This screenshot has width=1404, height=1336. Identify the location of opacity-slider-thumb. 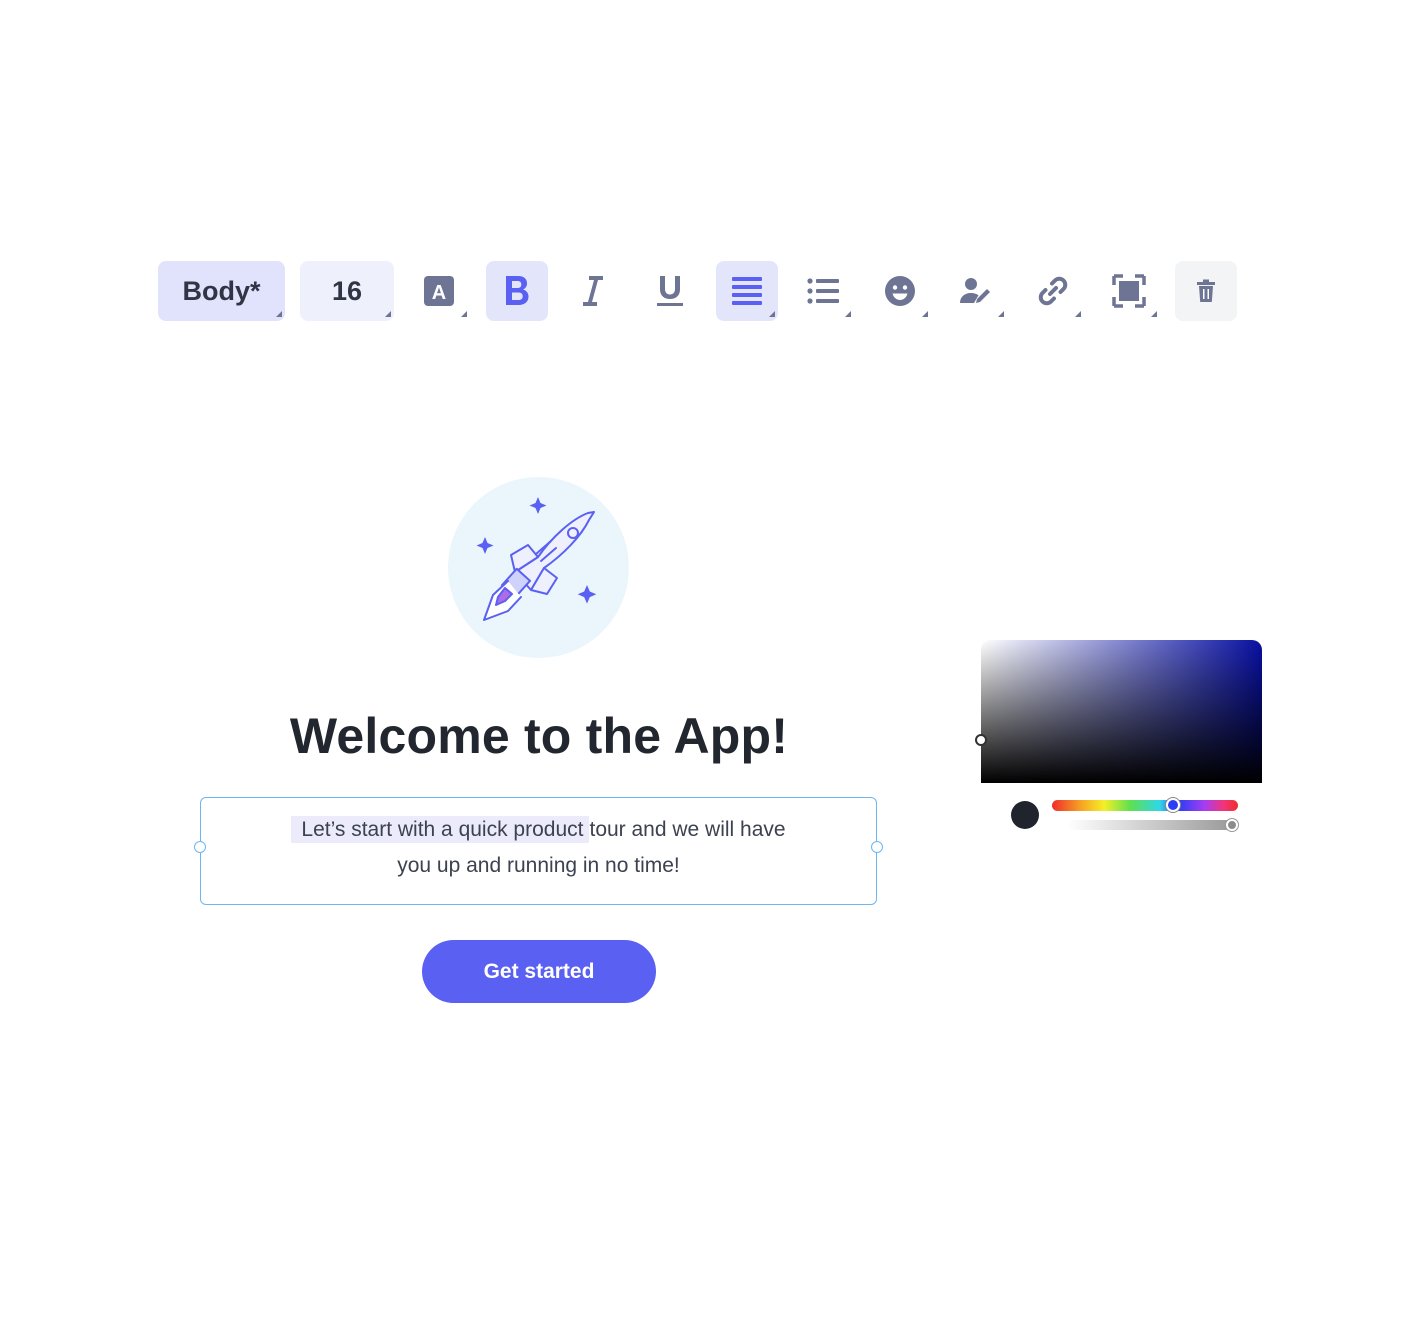
(1232, 825).